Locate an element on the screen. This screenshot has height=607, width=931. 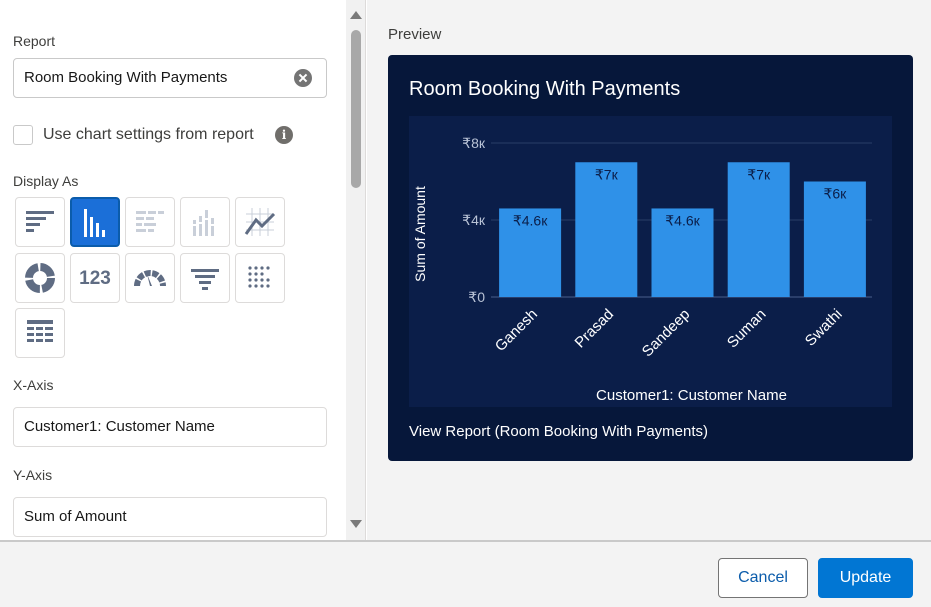
chart-type-metric: 123 is located at coordinates (95, 278).